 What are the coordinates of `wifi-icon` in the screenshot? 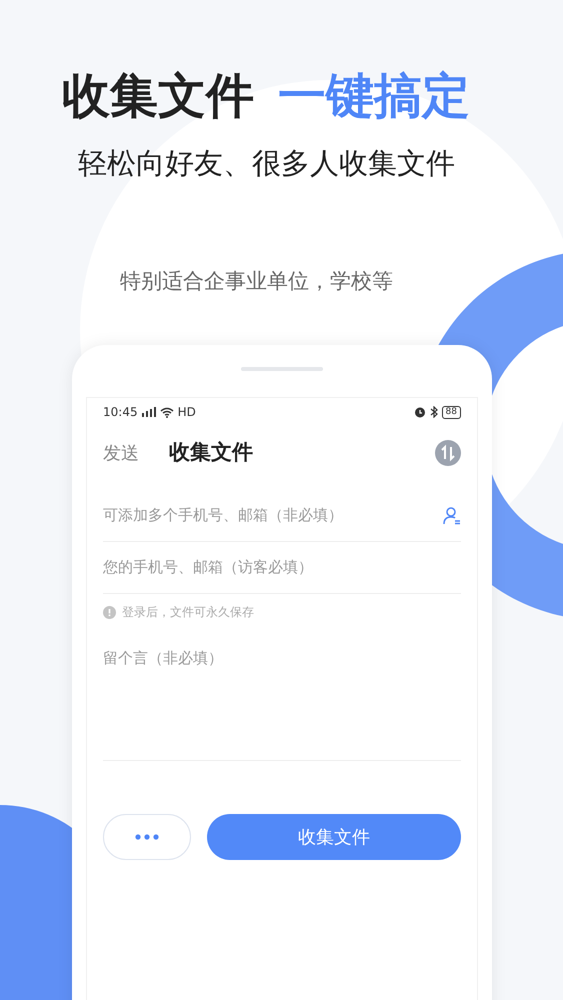 It's located at (167, 412).